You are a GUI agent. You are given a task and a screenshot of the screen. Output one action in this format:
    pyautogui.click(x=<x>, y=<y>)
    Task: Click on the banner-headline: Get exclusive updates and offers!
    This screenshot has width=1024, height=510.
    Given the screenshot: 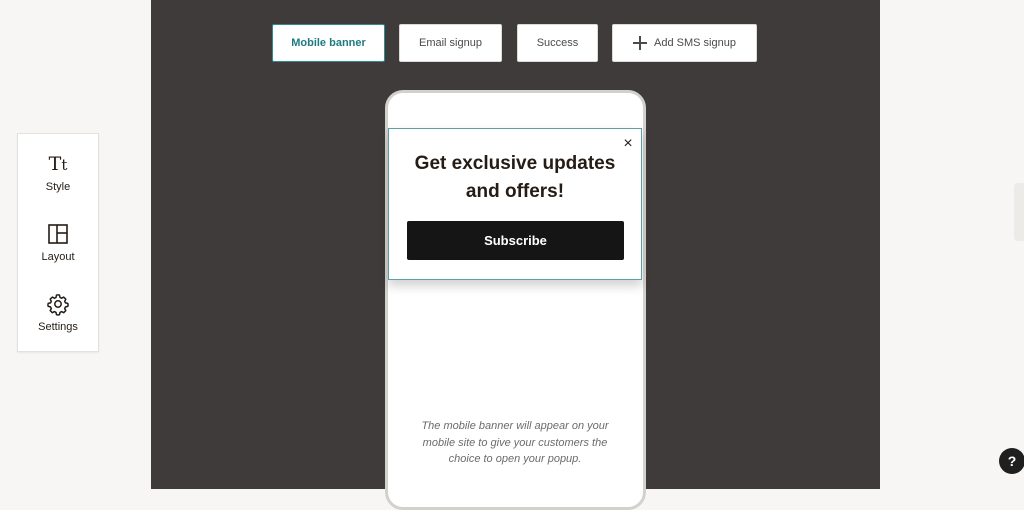 What is the action you would take?
    pyautogui.click(x=515, y=177)
    